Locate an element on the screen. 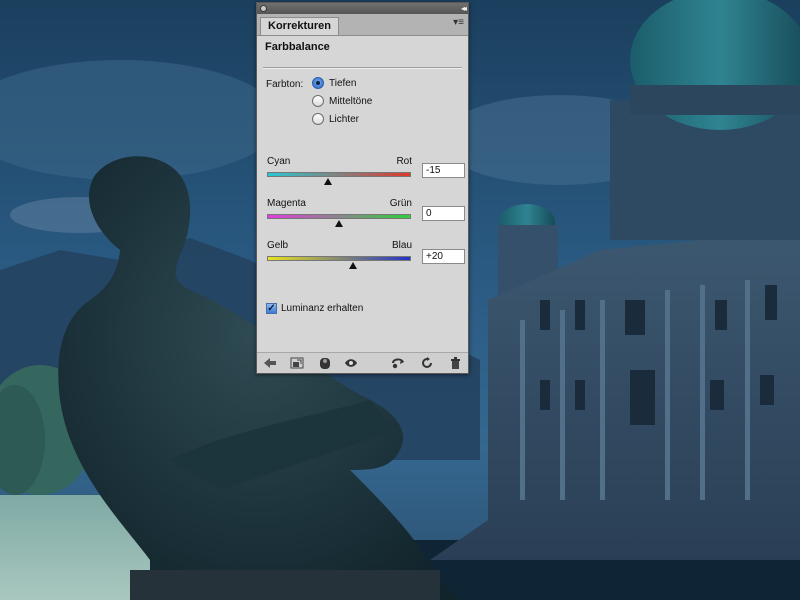 Image resolution: width=800 pixels, height=600 pixels. slider-left-label: Gelb is located at coordinates (278, 245).